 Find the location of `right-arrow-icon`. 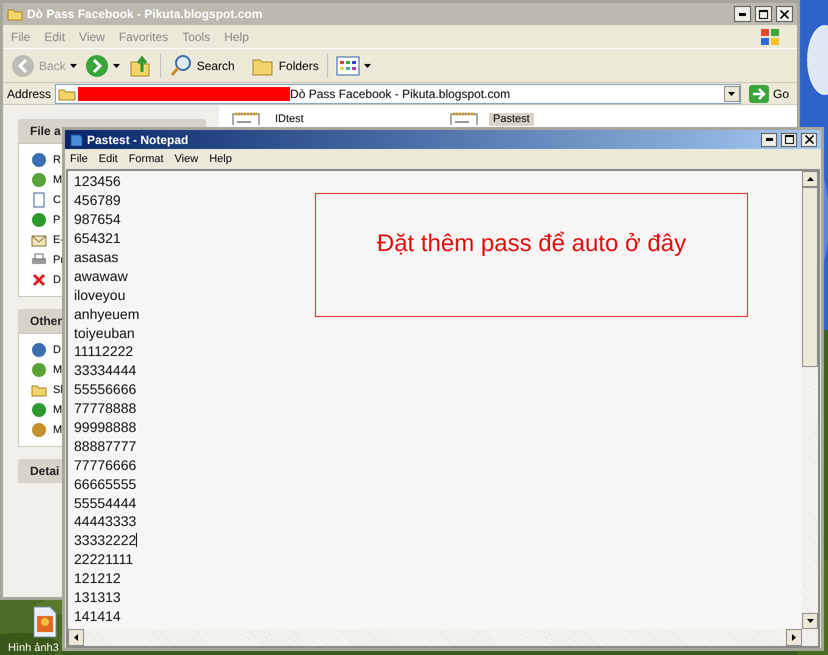

right-arrow-icon is located at coordinates (794, 637).